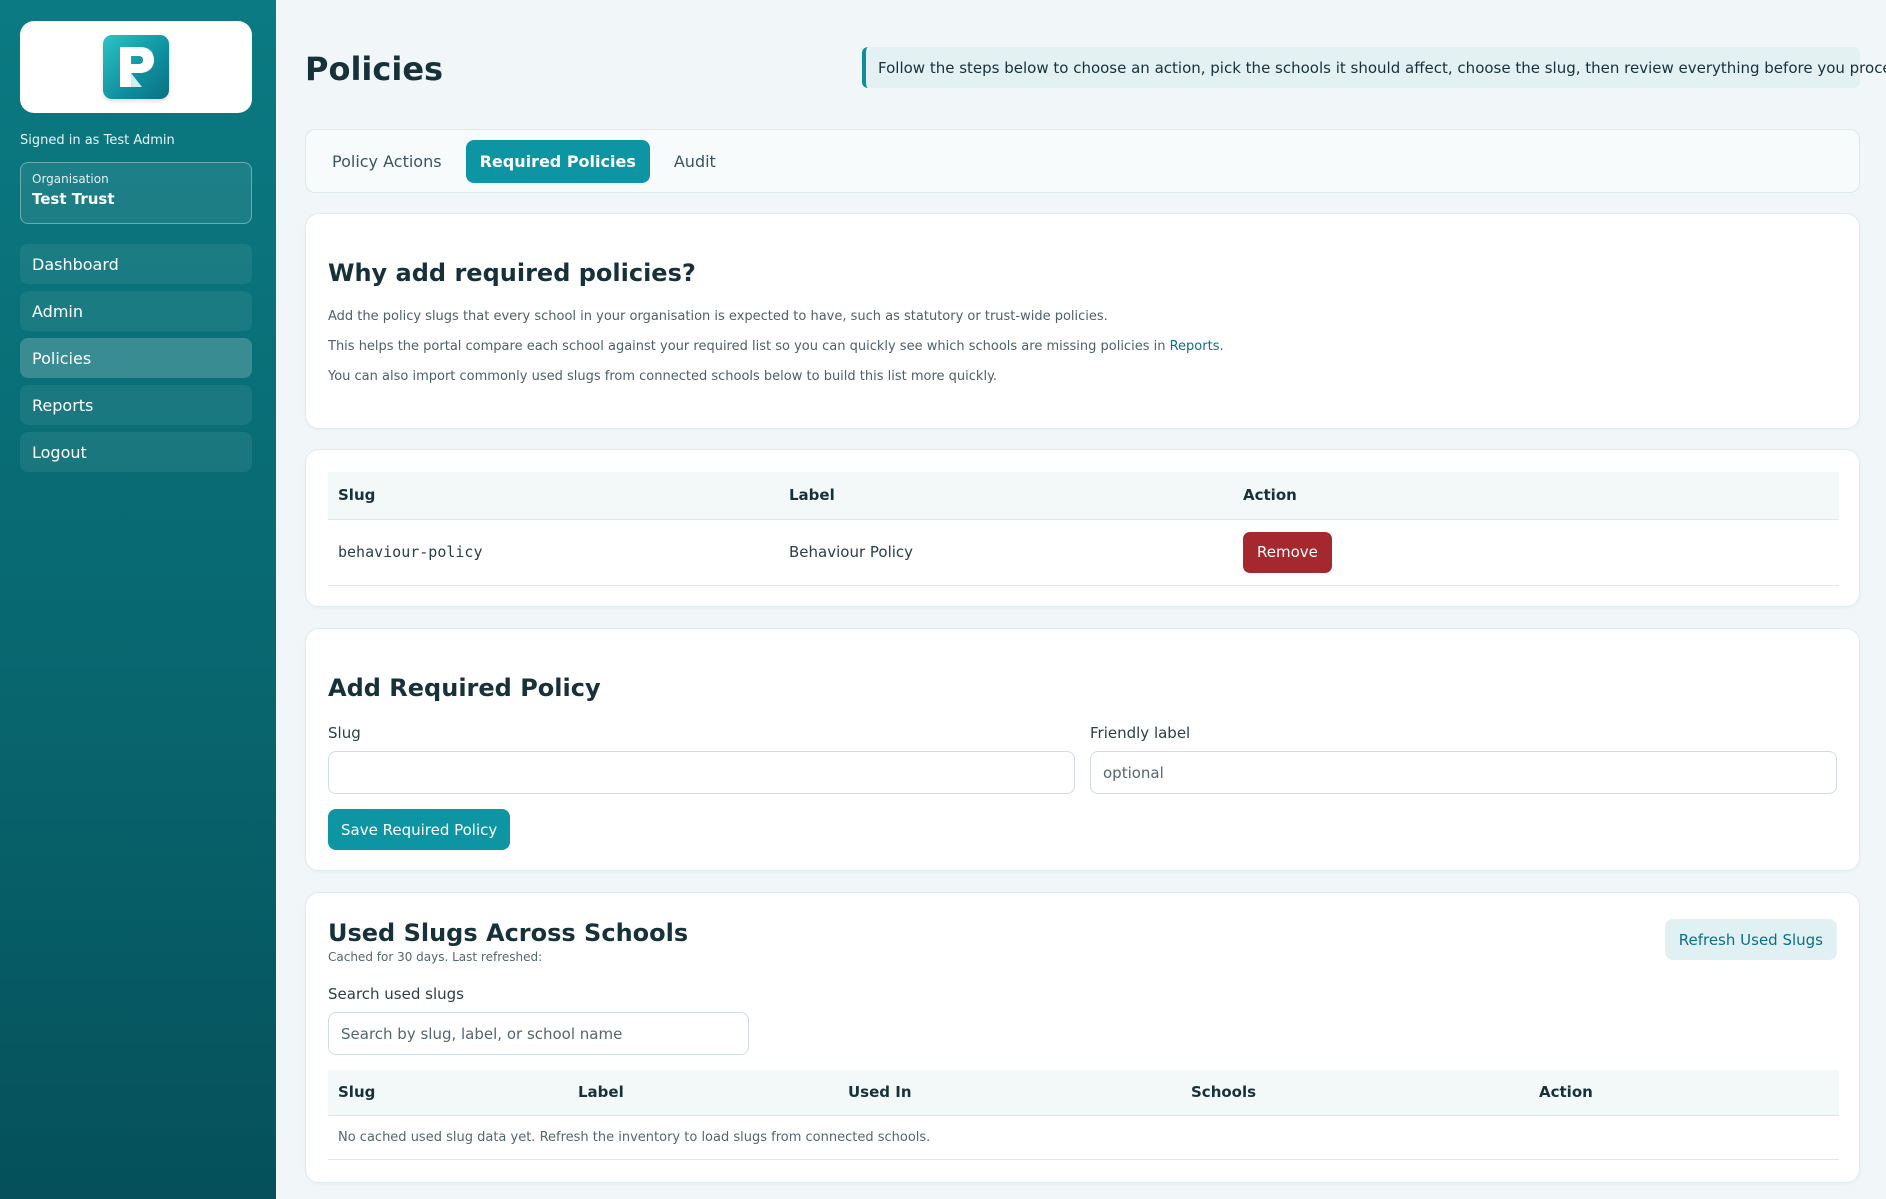 This screenshot has height=1199, width=1886. I want to click on slug-label: Slug, so click(344, 733).